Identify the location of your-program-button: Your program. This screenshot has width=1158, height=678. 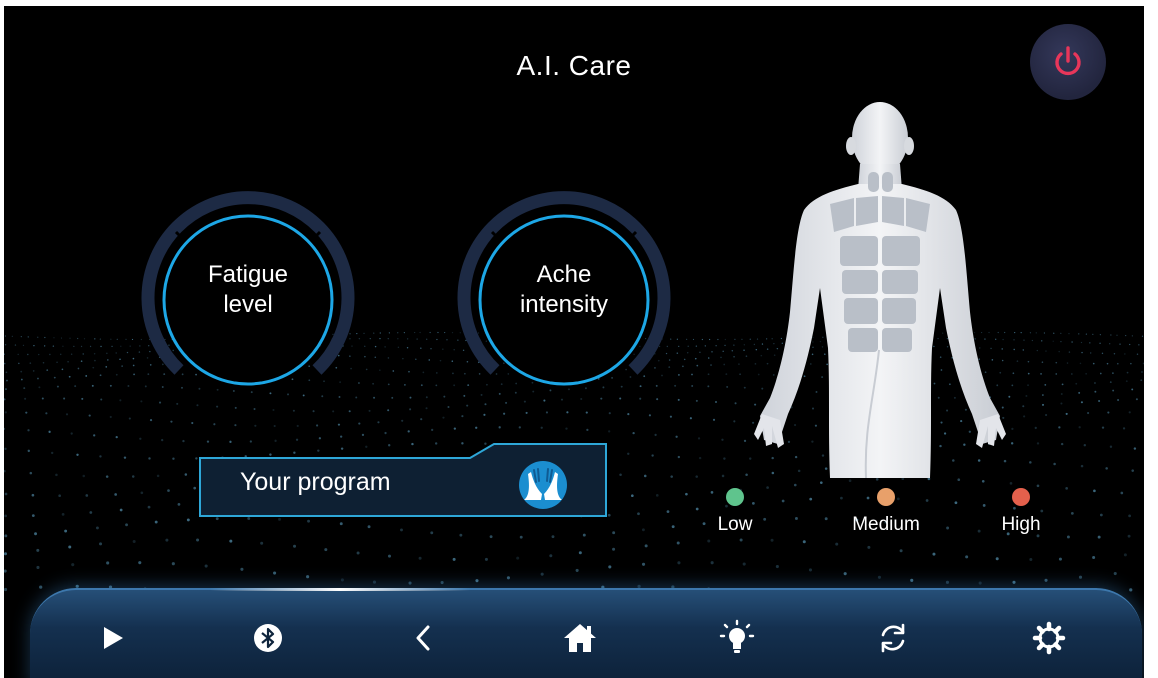
(403, 480).